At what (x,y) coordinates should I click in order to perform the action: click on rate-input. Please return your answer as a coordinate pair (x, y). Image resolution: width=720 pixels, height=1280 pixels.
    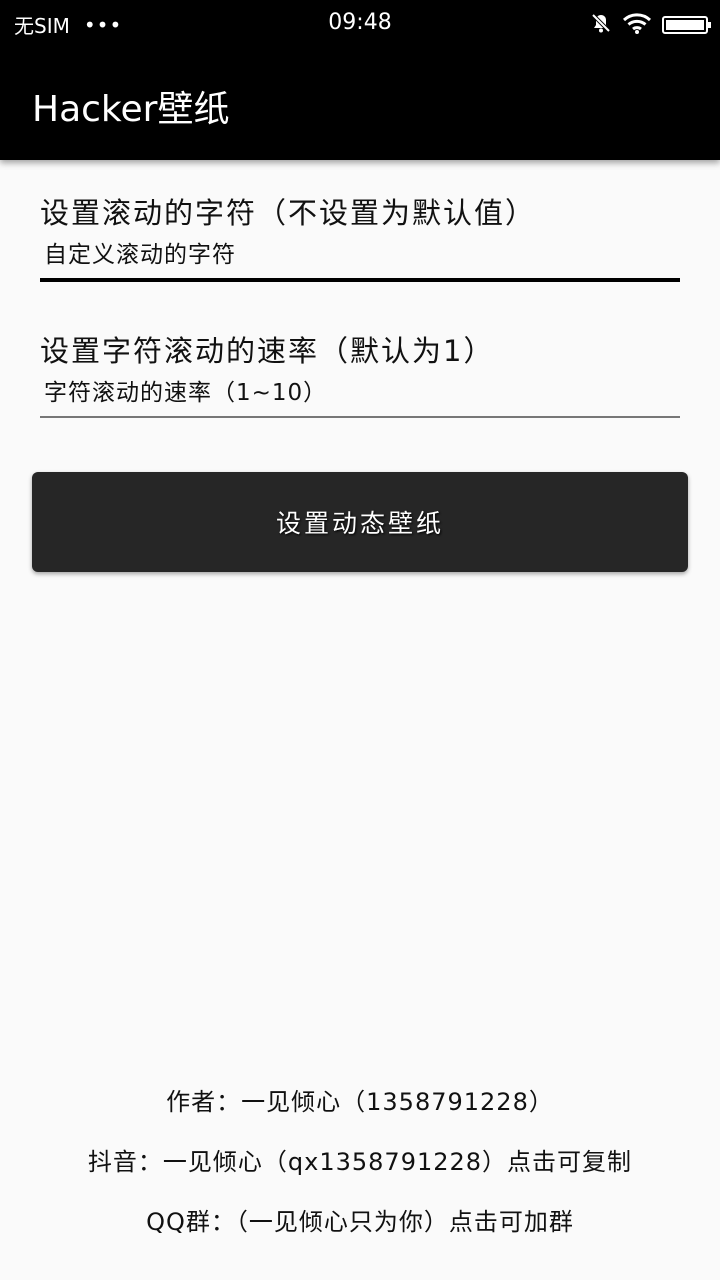
    Looking at the image, I should click on (360, 394).